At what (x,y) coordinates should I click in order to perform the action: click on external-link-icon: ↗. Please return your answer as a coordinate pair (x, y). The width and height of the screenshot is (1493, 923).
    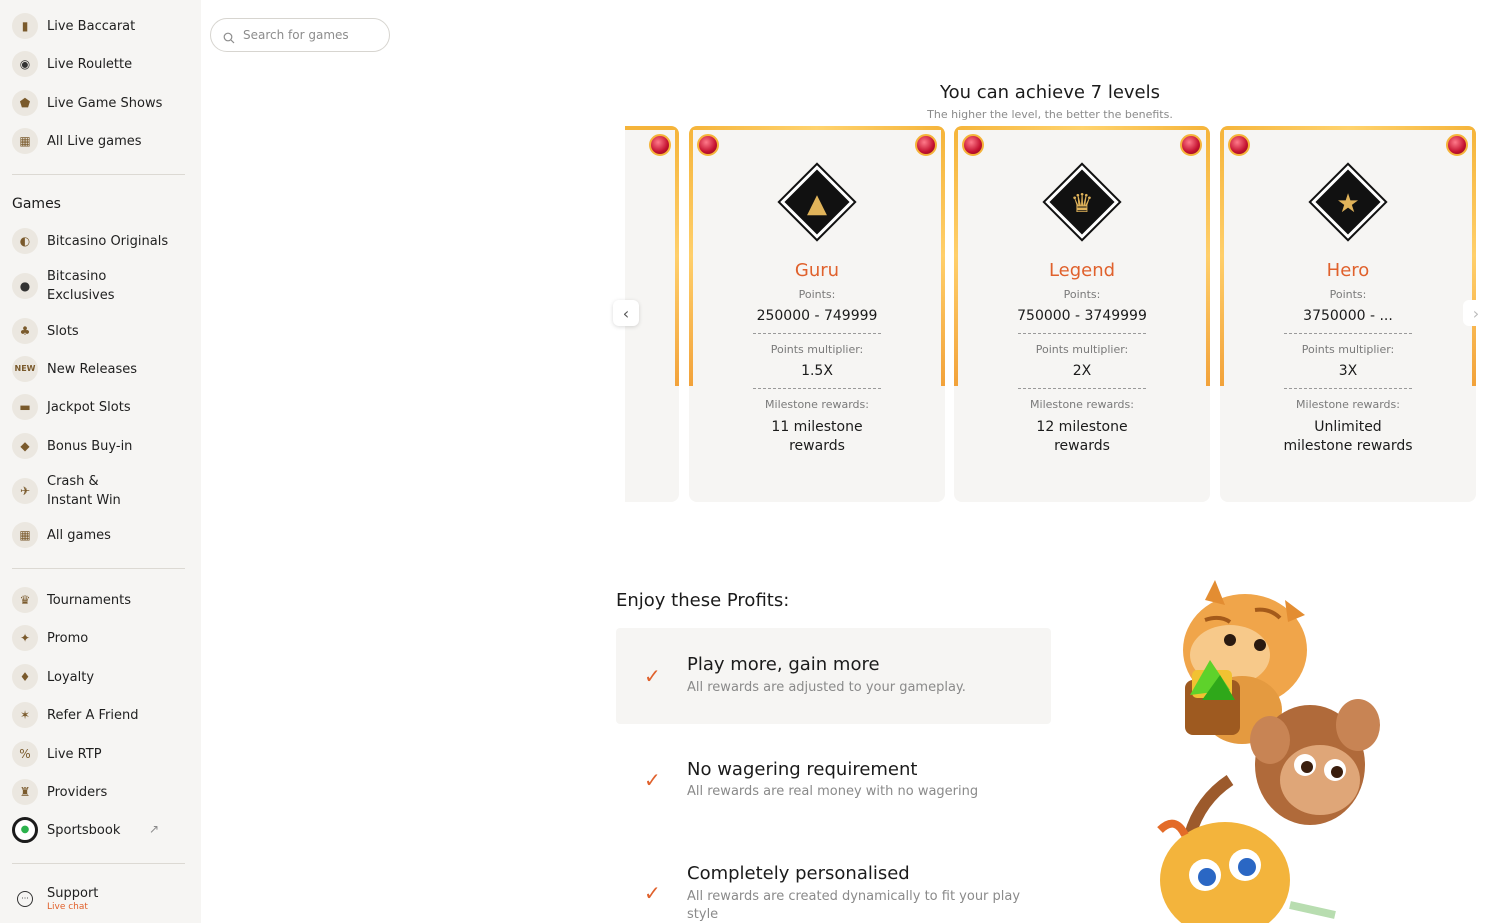
    Looking at the image, I should click on (153, 829).